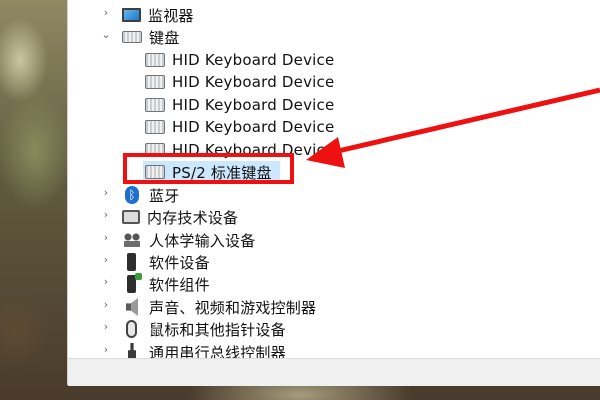  Describe the element at coordinates (325, 152) in the screenshot. I see `annotation-arrow-head` at that location.